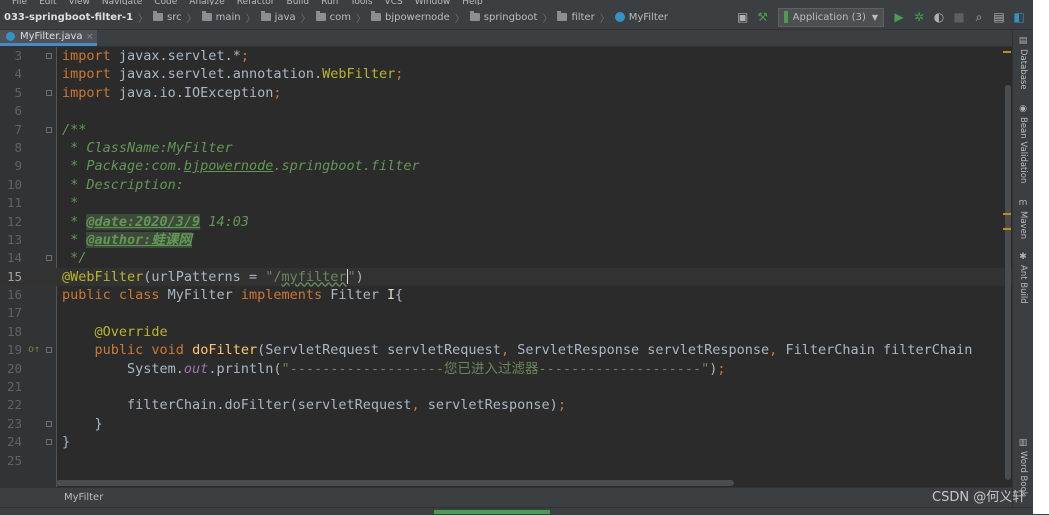 This screenshot has width=1049, height=515. Describe the element at coordinates (830, 17) in the screenshot. I see `run-configuration-select: Application (3) ▼` at that location.